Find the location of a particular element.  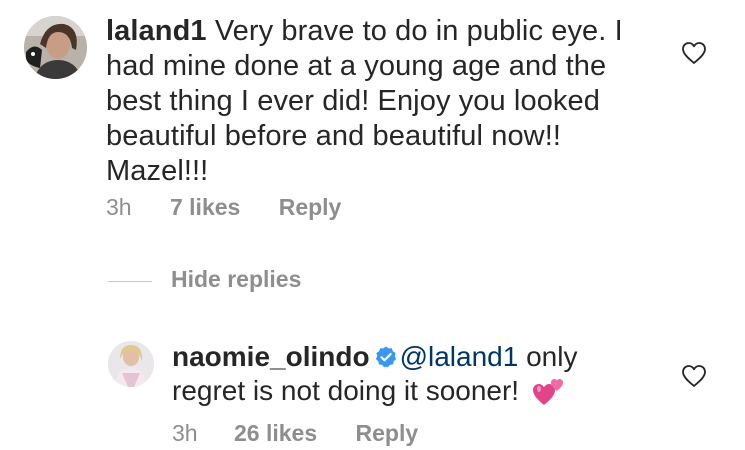

reply-meta: 3h 26 likes Reply is located at coordinates (295, 433).